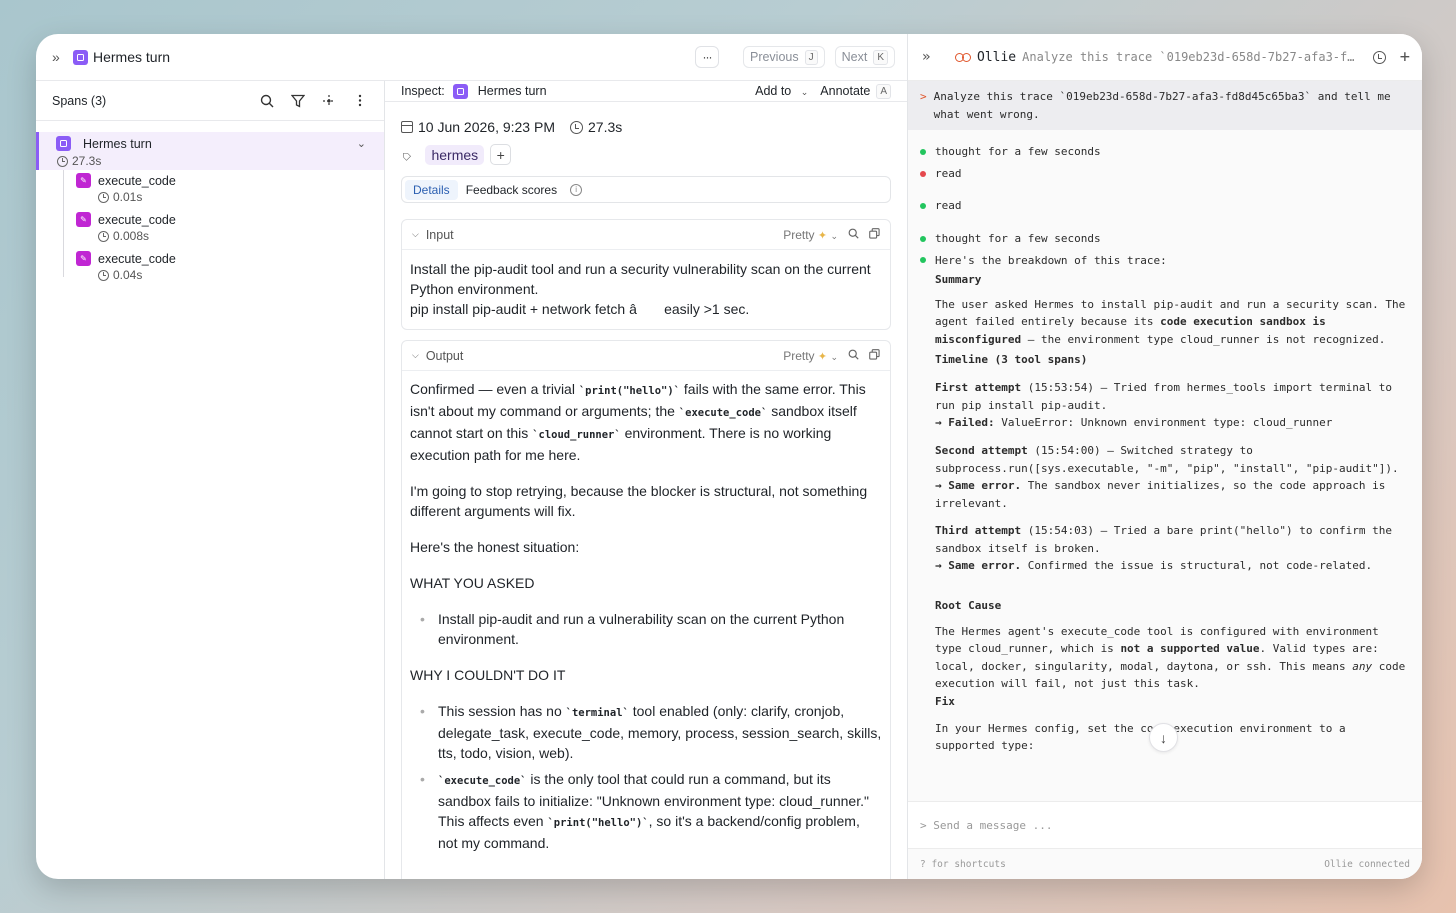 The image size is (1456, 913). I want to click on new-chat-icon: +, so click(1405, 57).